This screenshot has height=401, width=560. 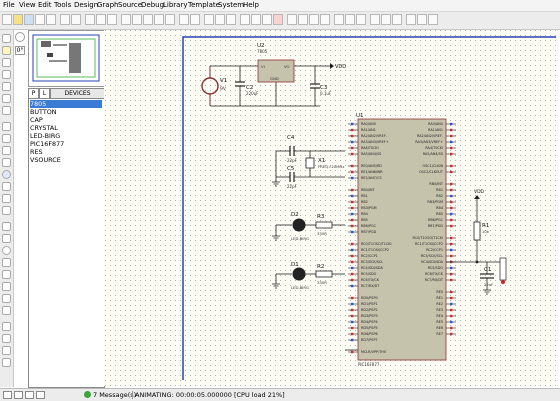 I want to click on tape-recorder-icon, so click(x=6, y=162).